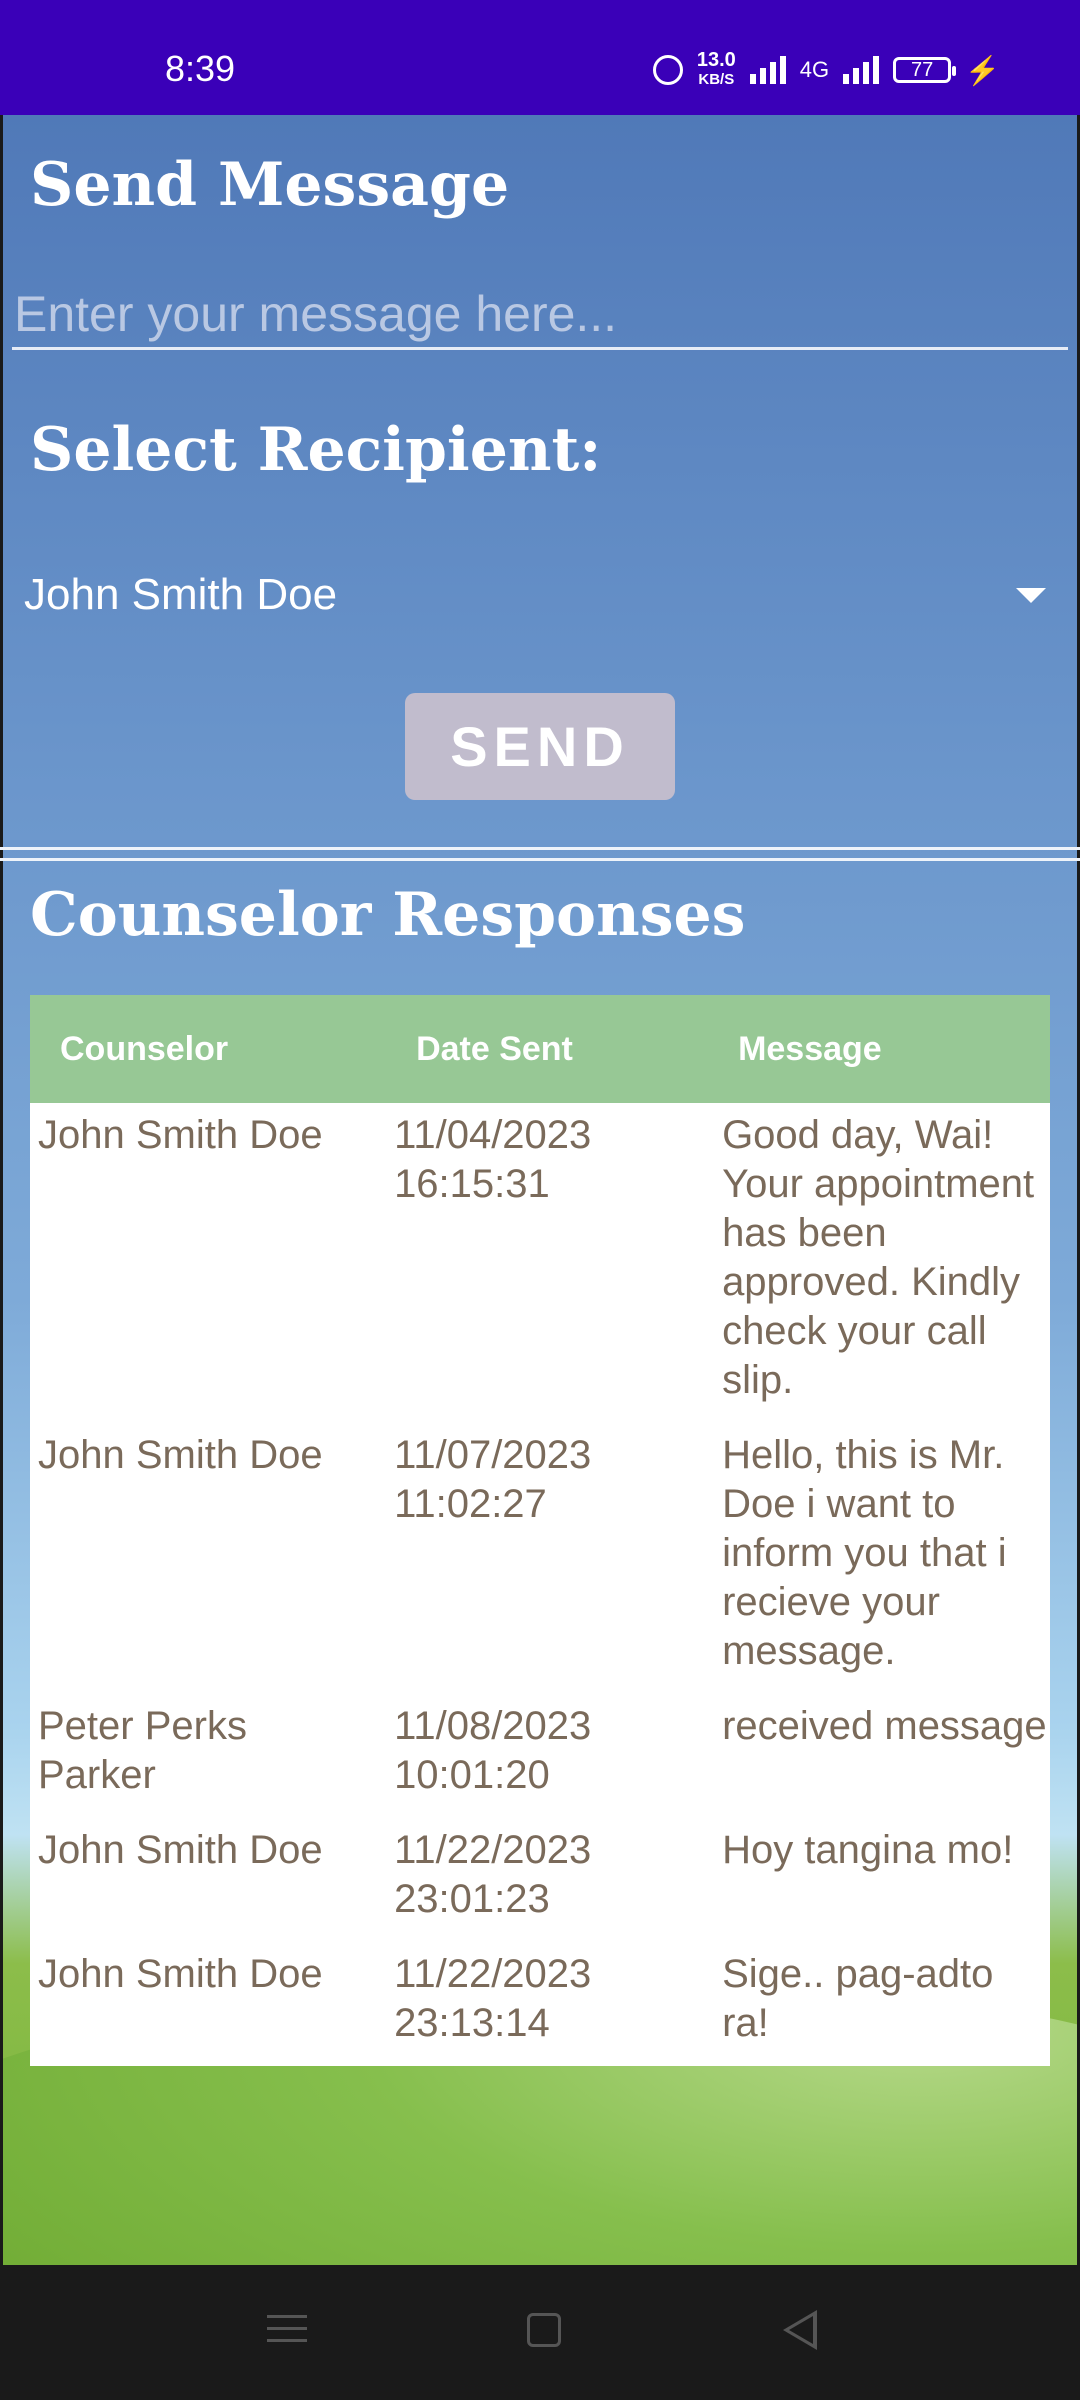 The image size is (1080, 2400). I want to click on charging-icon: ⚡, so click(982, 70).